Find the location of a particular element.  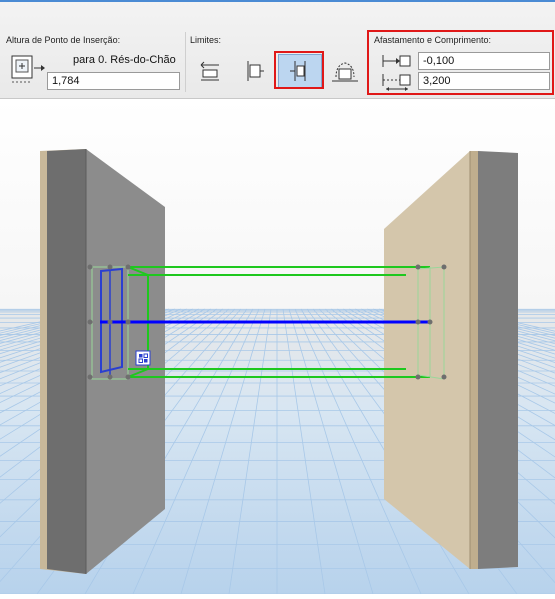

active-limit-highlight is located at coordinates (299, 70).